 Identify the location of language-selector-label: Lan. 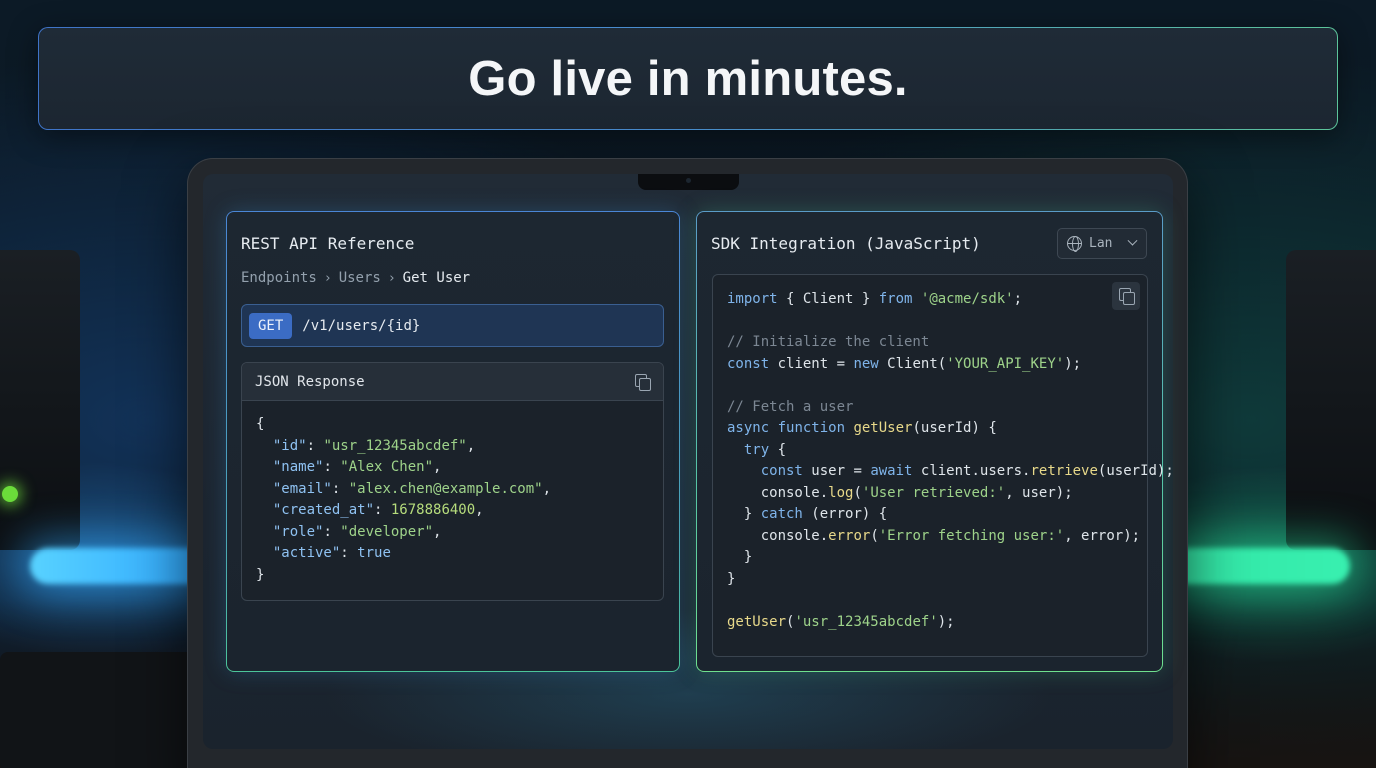
(1101, 243).